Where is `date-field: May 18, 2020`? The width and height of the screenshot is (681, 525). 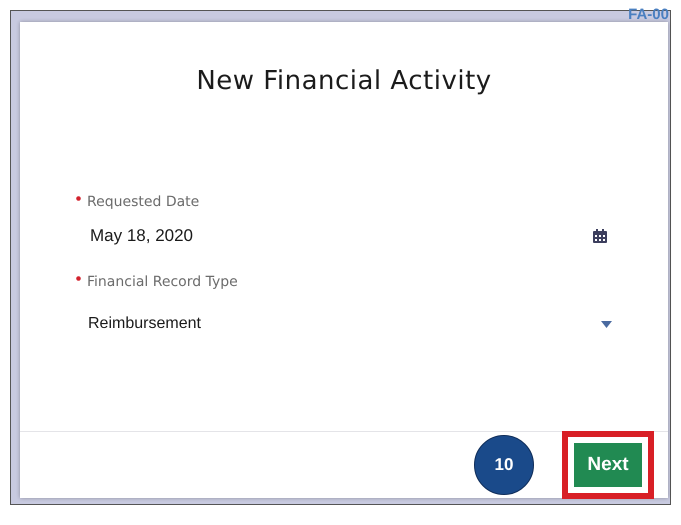
date-field: May 18, 2020 is located at coordinates (142, 236).